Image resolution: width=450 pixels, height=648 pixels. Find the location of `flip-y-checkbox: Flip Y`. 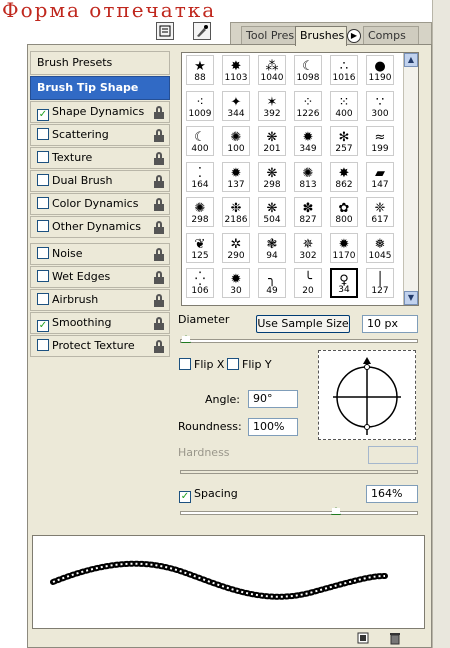

flip-y-checkbox: Flip Y is located at coordinates (249, 364).